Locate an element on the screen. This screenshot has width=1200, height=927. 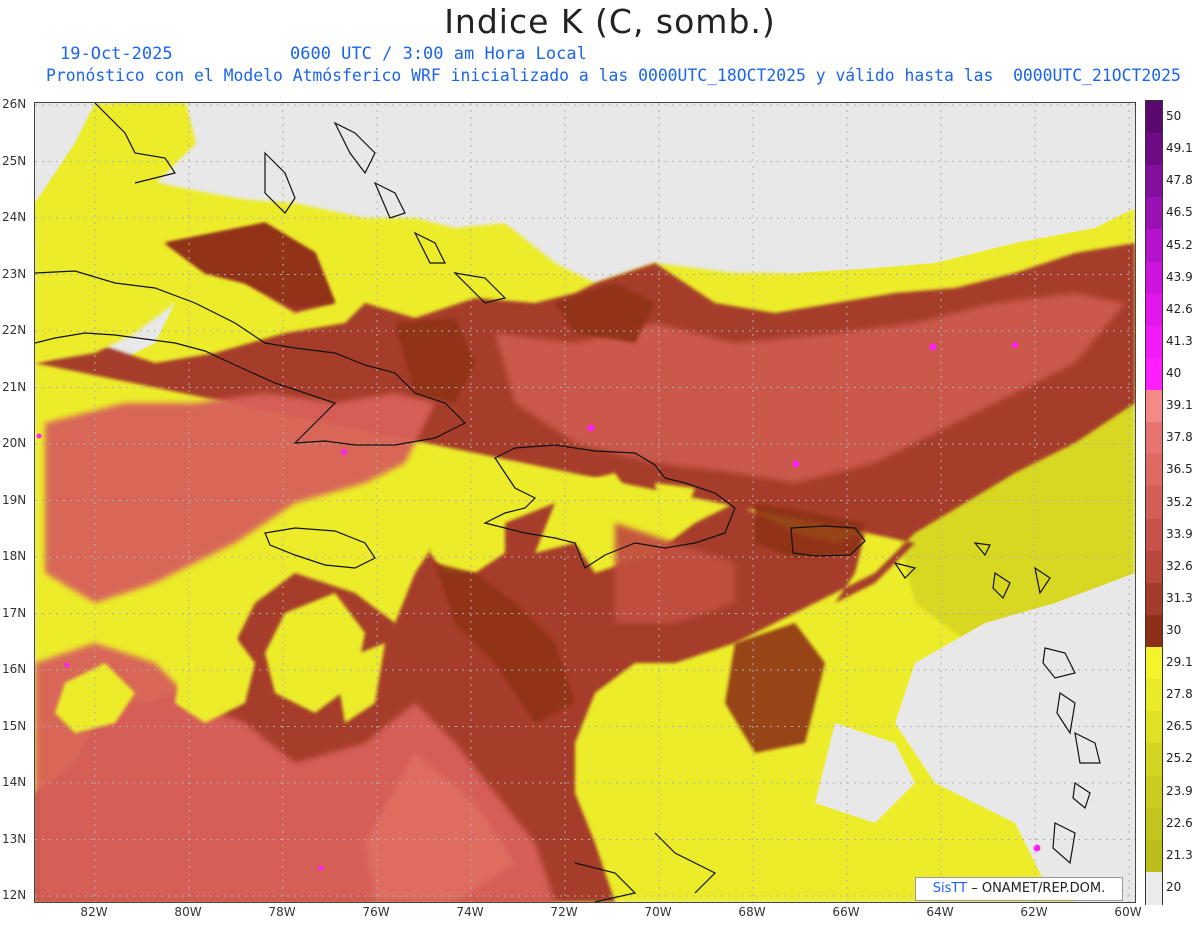
colorbar-label: 39.1 is located at coordinates (1179, 405).